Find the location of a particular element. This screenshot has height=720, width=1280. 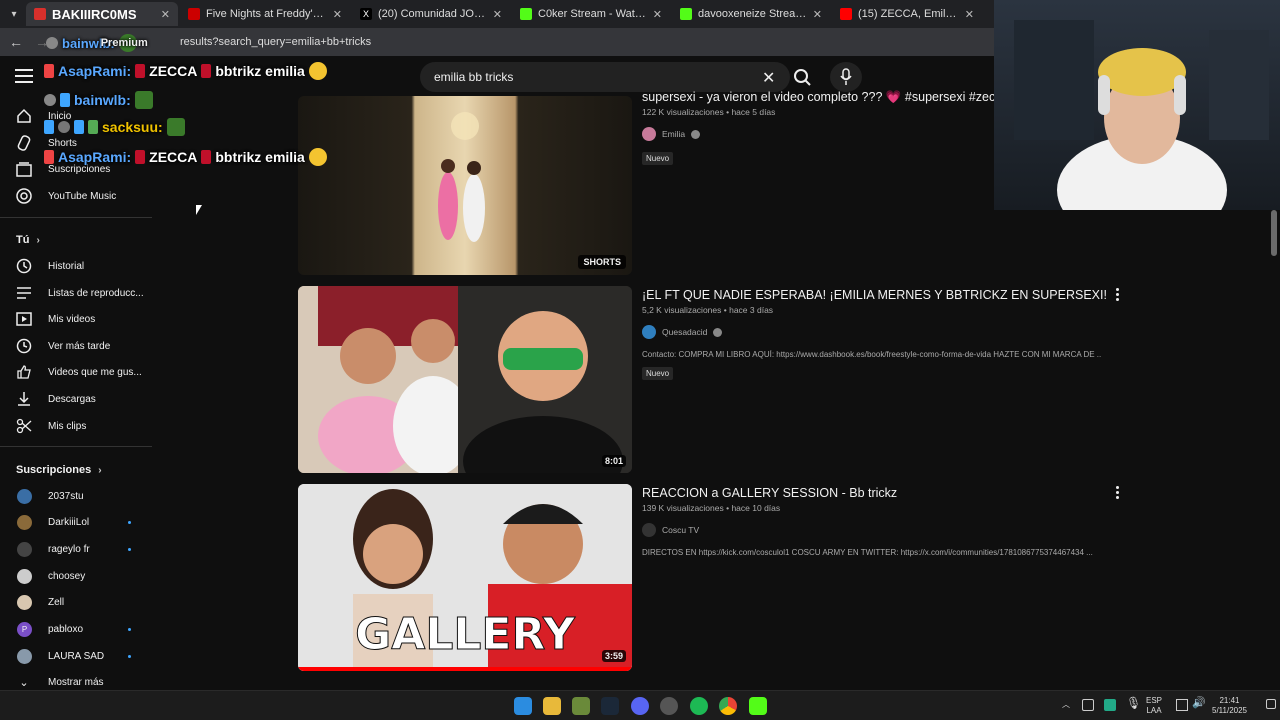

sidebar-item-youtube-music: YouTube Music is located at coordinates (77, 196).